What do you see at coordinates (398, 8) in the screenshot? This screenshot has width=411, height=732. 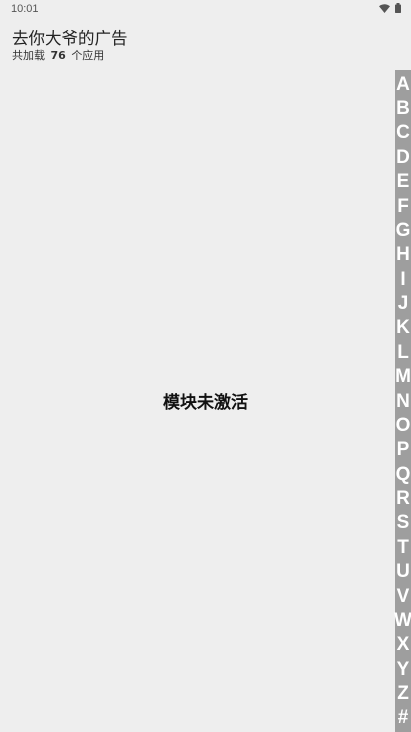 I see `battery-icon` at bounding box center [398, 8].